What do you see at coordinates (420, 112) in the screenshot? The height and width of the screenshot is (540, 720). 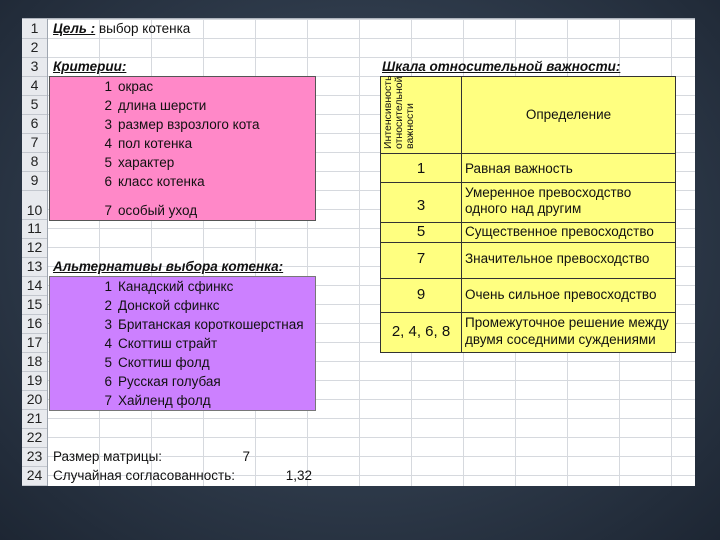 I see `intensity-header: Интенсивность относительной важности` at bounding box center [420, 112].